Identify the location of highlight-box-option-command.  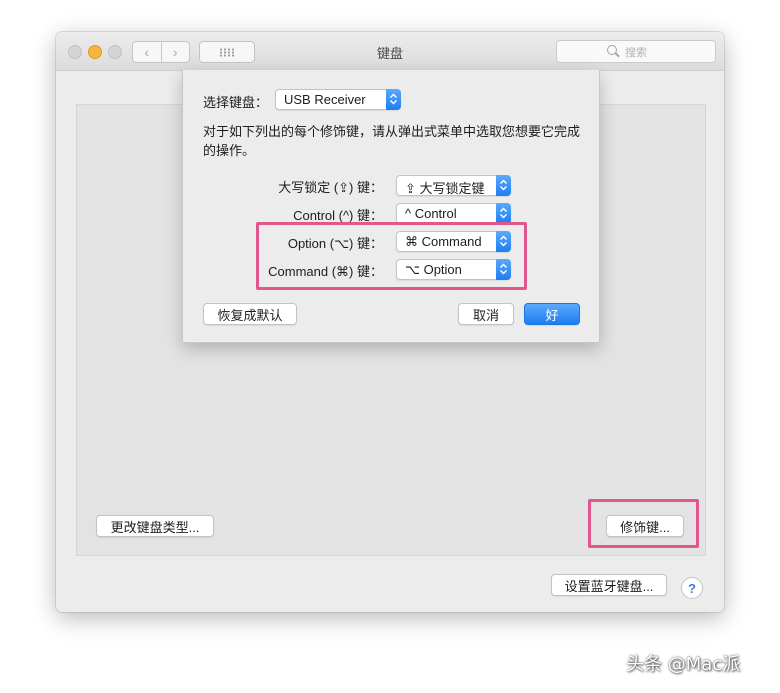
(391, 256).